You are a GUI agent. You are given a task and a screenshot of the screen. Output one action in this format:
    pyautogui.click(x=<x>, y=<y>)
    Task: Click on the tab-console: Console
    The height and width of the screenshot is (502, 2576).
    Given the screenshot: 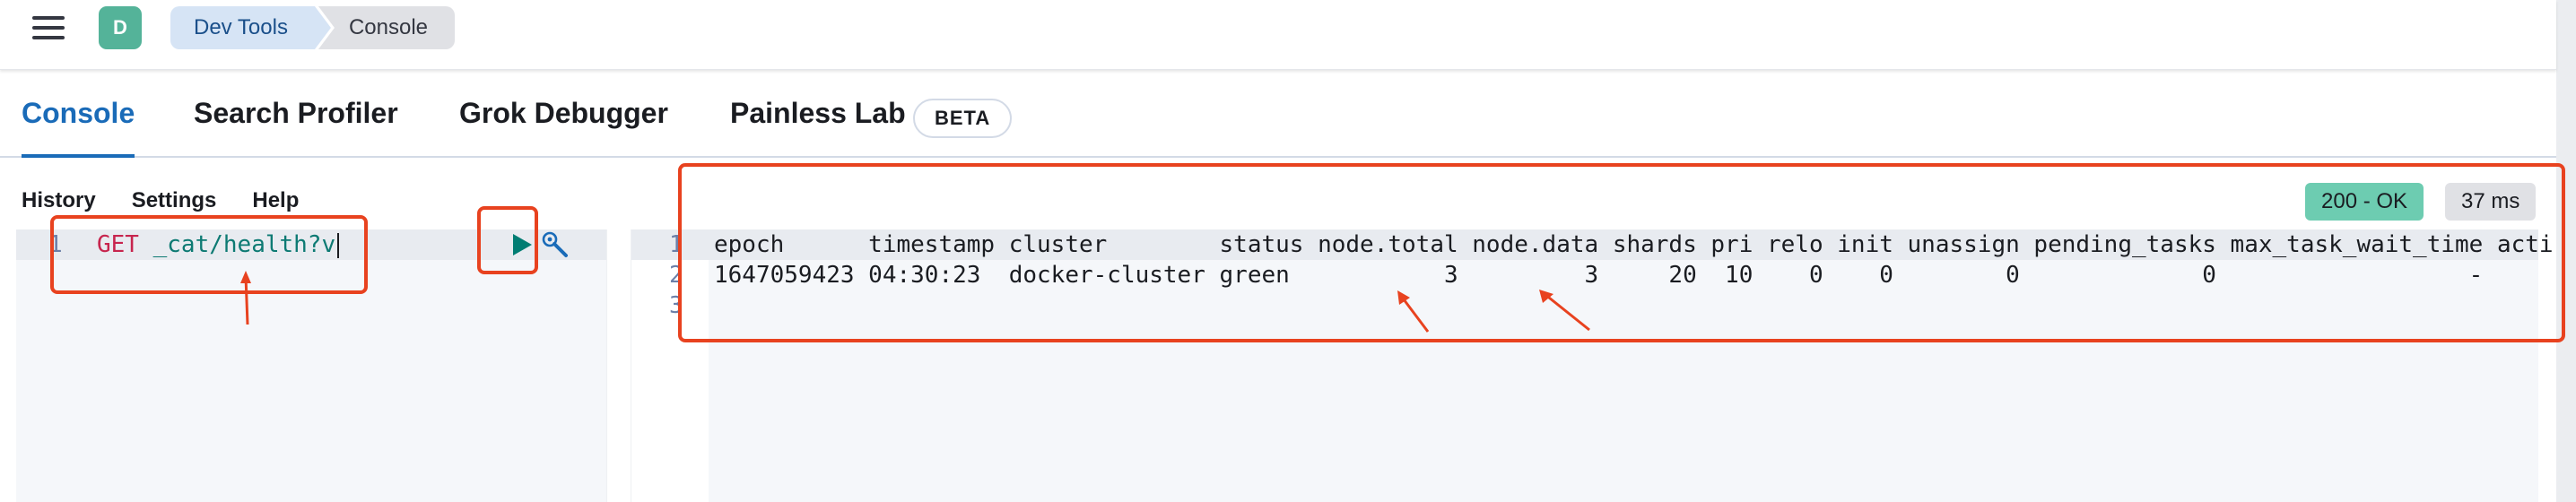 What is the action you would take?
    pyautogui.click(x=78, y=127)
    